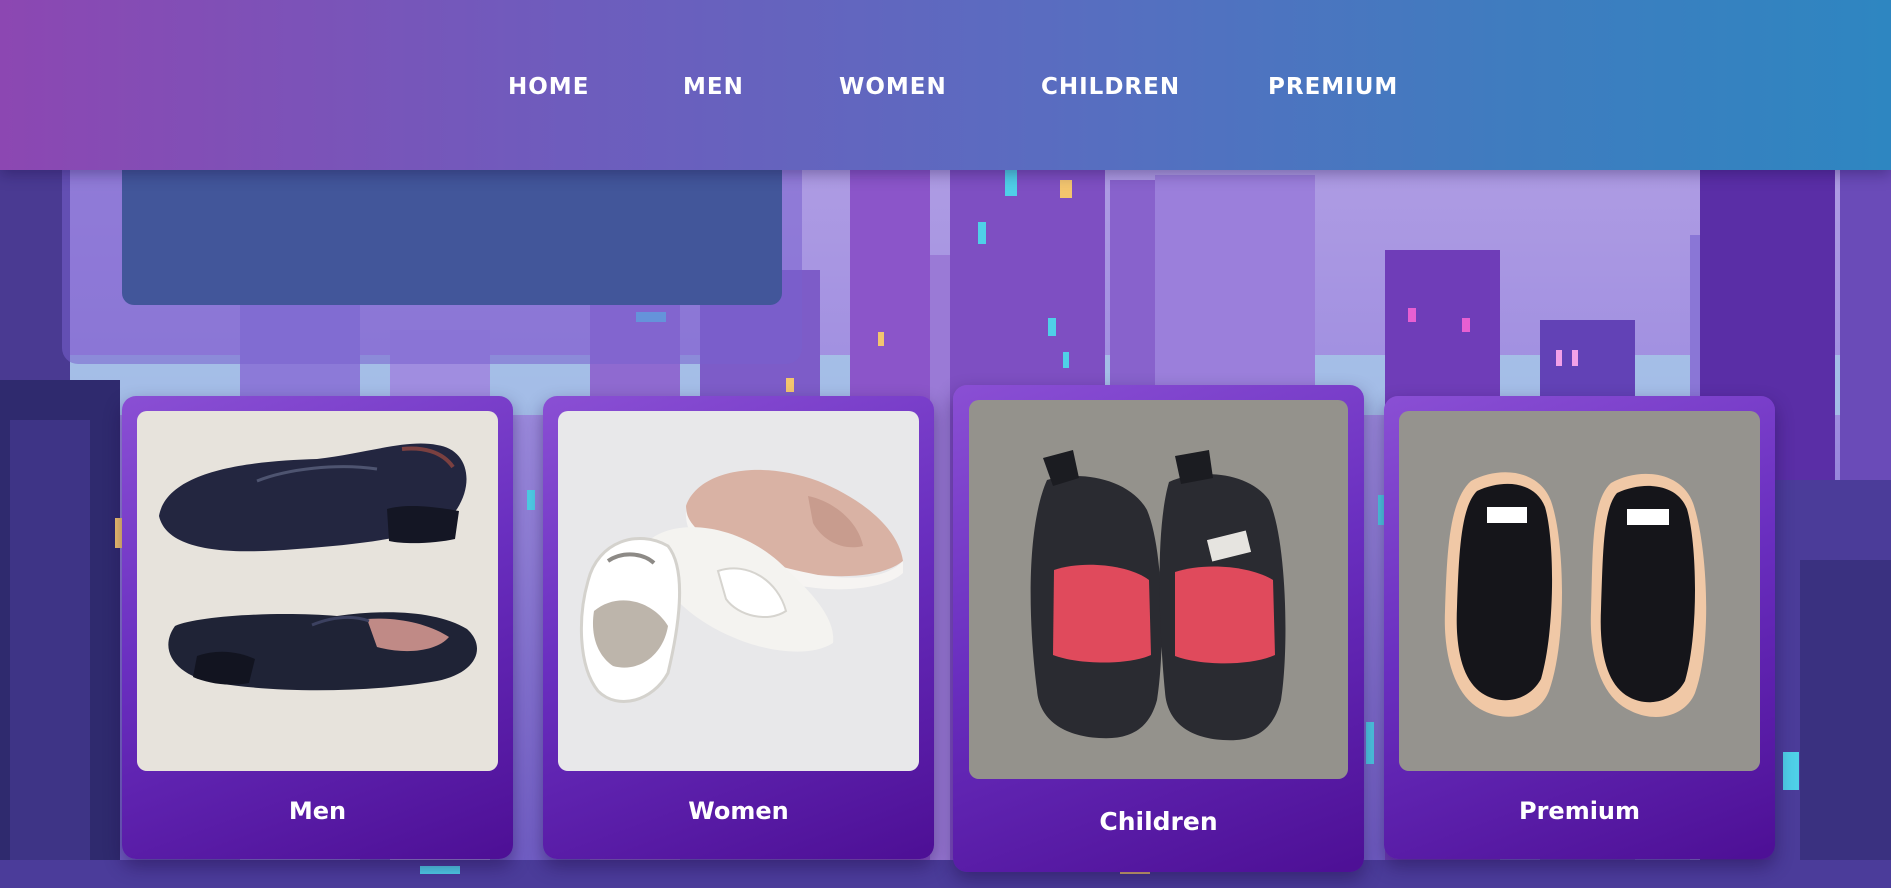  What do you see at coordinates (317, 591) in the screenshot?
I see `men-shoes-image` at bounding box center [317, 591].